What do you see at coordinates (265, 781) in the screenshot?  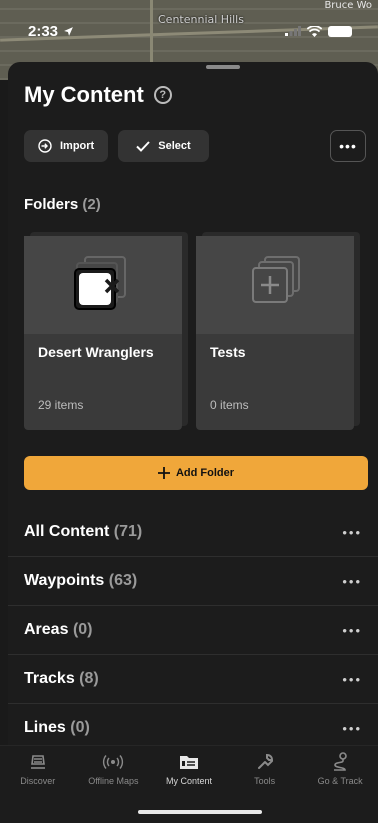 I see `tab-label: Tools` at bounding box center [265, 781].